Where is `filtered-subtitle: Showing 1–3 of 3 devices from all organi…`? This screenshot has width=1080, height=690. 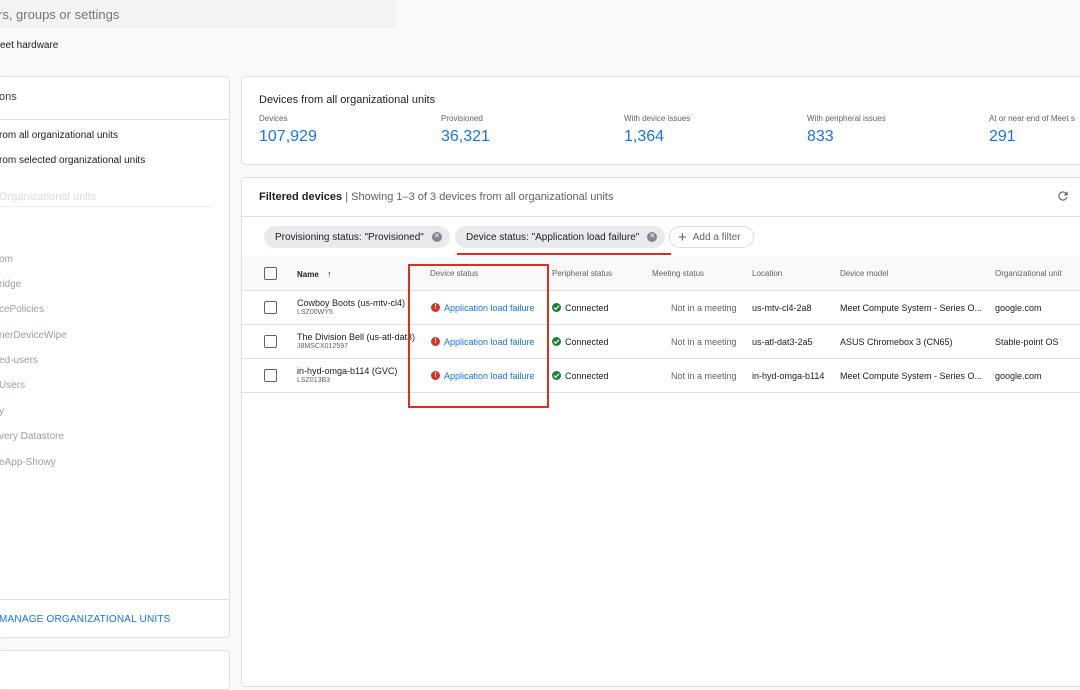 filtered-subtitle: Showing 1–3 of 3 devices from all organi… is located at coordinates (482, 197).